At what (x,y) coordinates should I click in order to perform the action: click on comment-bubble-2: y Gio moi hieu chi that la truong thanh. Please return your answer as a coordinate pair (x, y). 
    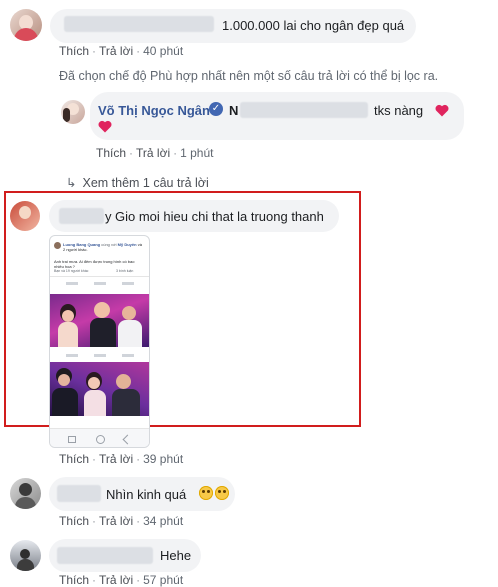
    Looking at the image, I should click on (194, 216).